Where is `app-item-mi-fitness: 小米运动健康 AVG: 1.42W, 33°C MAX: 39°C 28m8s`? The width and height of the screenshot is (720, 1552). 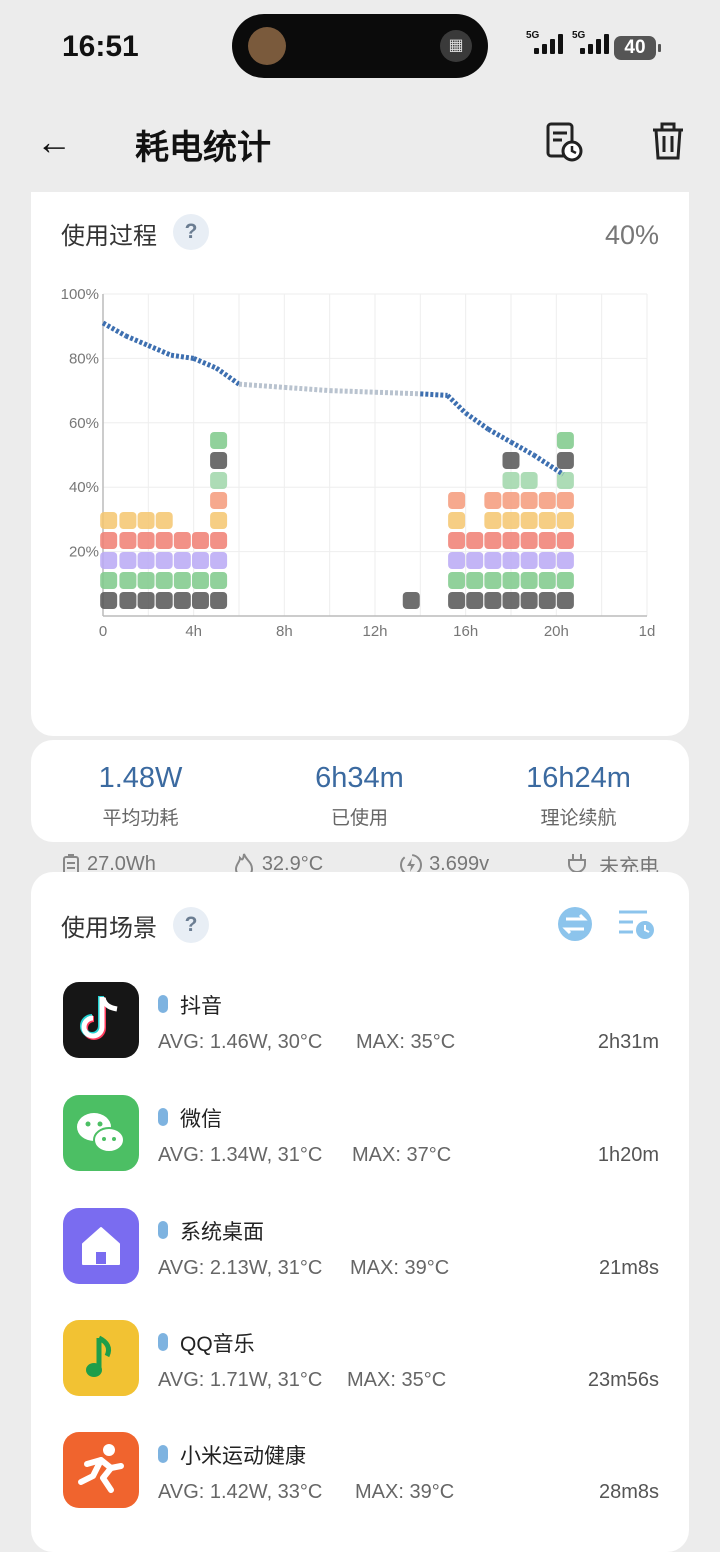 app-item-mi-fitness: 小米运动健康 AVG: 1.42W, 33°C MAX: 39°C 28m8s is located at coordinates (360, 1482).